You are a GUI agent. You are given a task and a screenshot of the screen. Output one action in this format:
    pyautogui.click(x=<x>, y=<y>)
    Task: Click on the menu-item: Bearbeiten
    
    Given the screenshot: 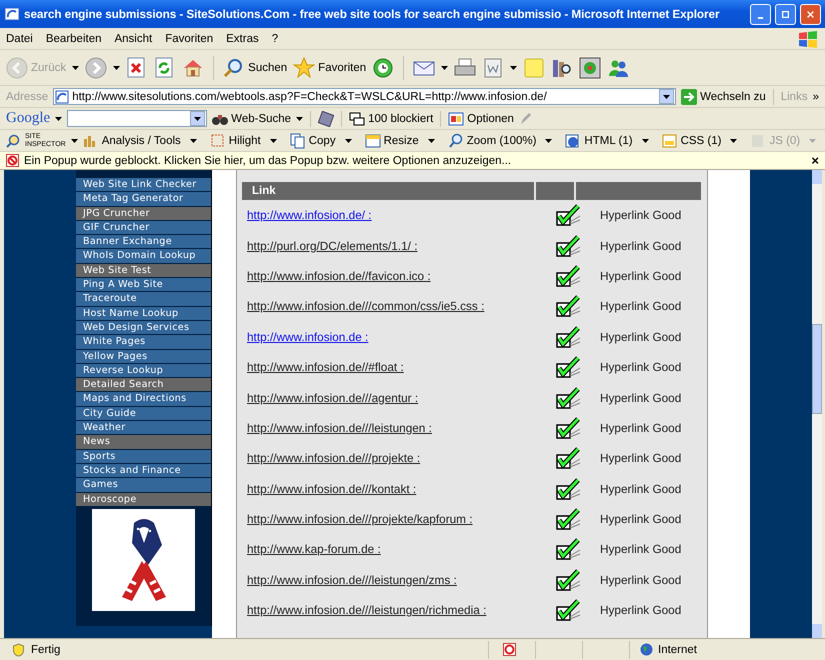 What is the action you would take?
    pyautogui.click(x=74, y=38)
    